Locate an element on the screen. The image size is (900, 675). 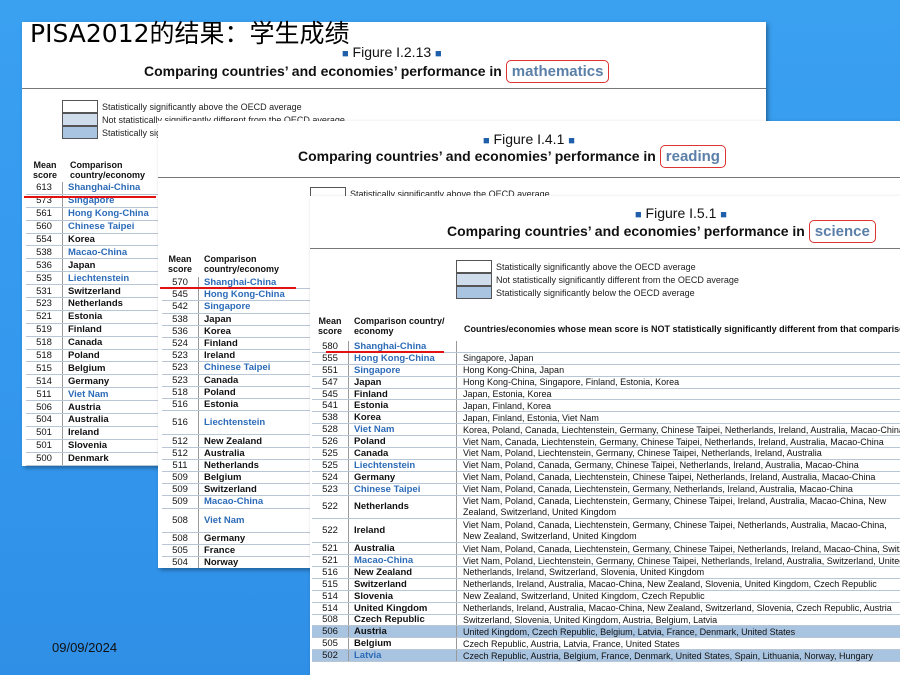
table-row: 523 Canada is located at coordinates (236, 380).